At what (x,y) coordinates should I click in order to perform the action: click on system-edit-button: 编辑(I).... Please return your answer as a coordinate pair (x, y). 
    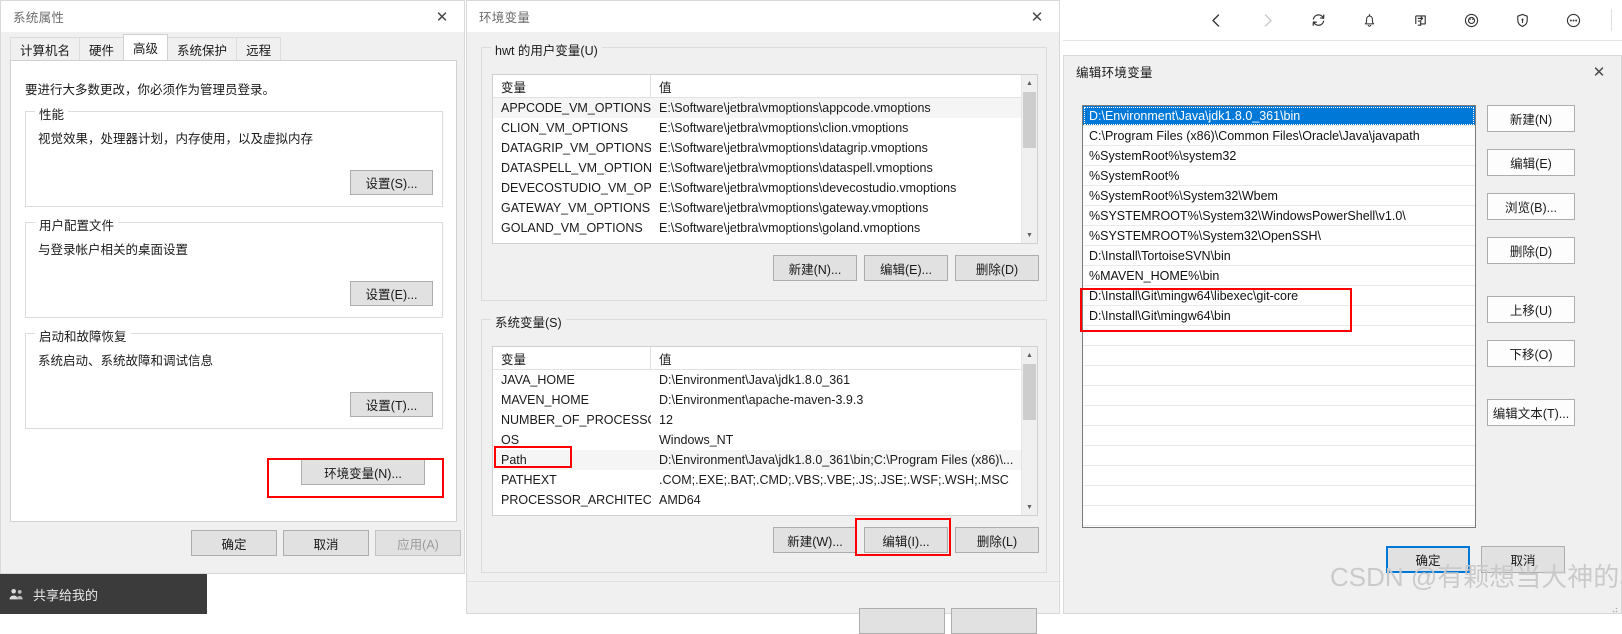
    Looking at the image, I should click on (906, 540).